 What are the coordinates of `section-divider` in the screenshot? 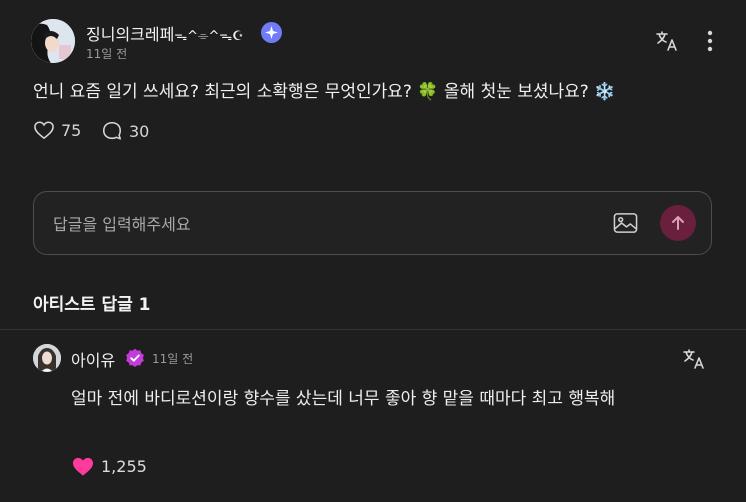 It's located at (373, 329).